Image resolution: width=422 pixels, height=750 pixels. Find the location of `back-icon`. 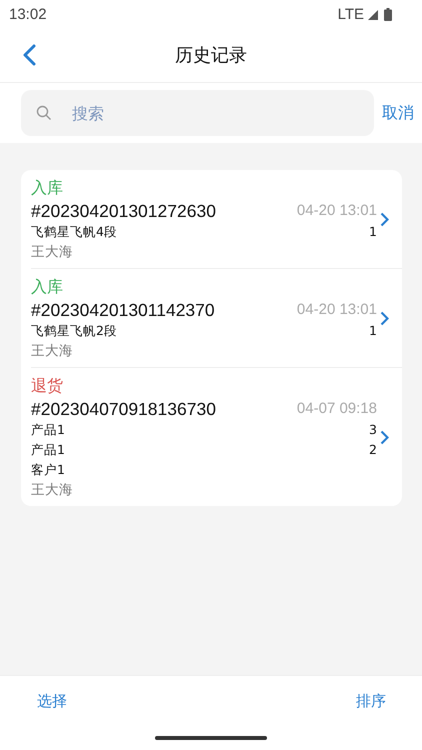

back-icon is located at coordinates (29, 55).